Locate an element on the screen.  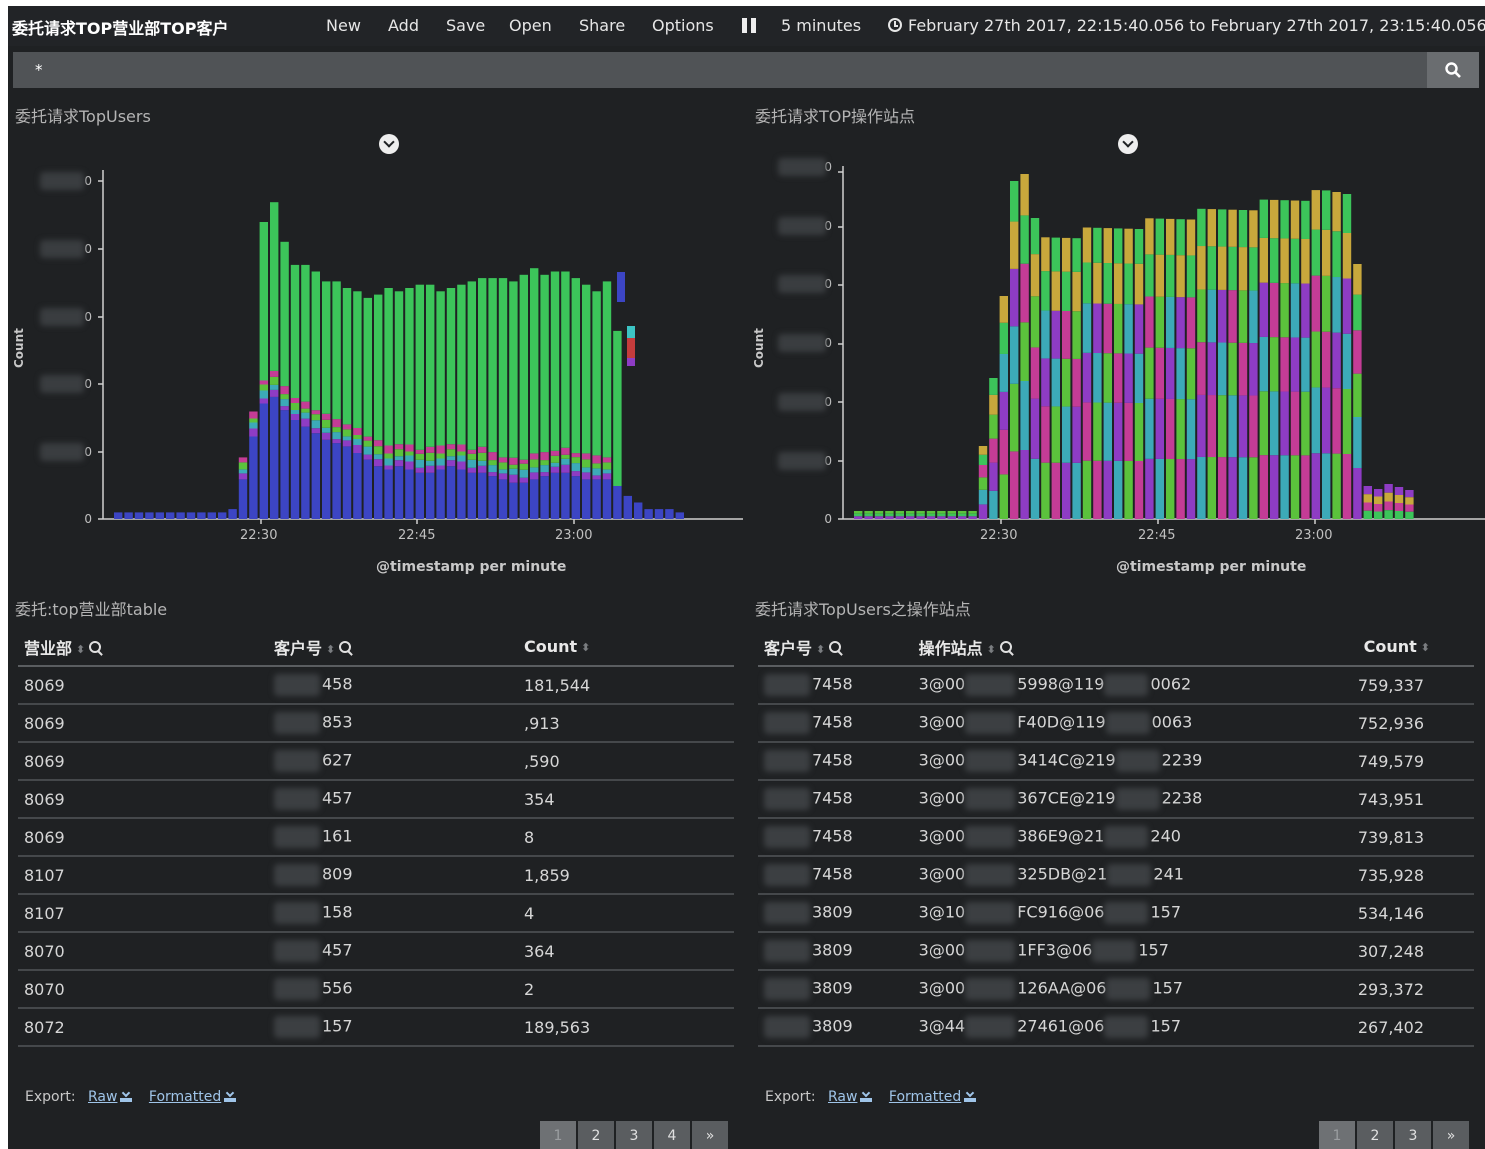
table-row: 8069 627,590 is located at coordinates (376, 761).